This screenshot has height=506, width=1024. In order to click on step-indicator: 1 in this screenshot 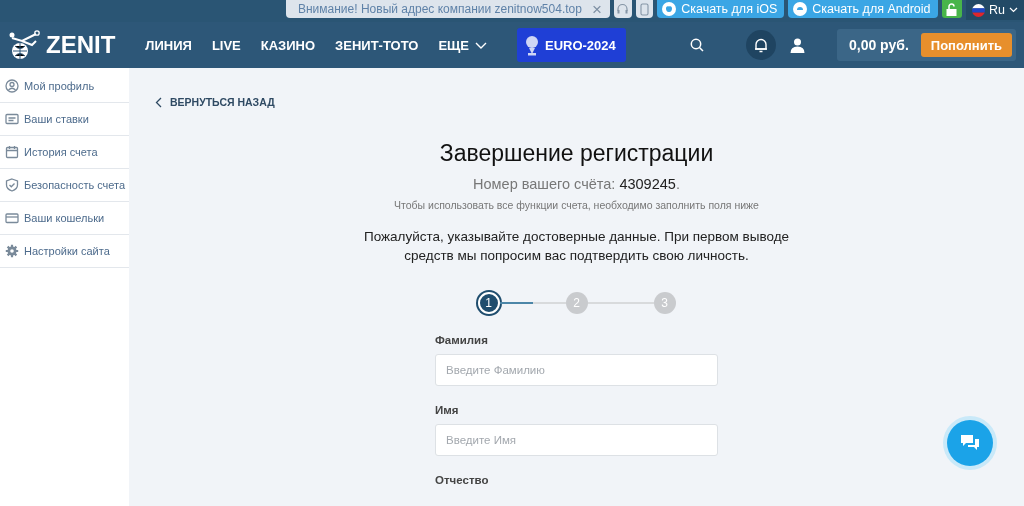, I will do `click(488, 303)`.